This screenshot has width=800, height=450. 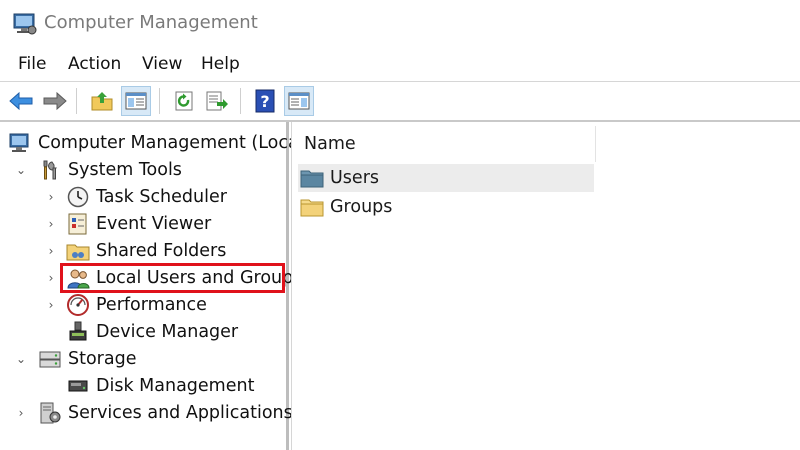 I want to click on help-icon: ?, so click(x=265, y=101).